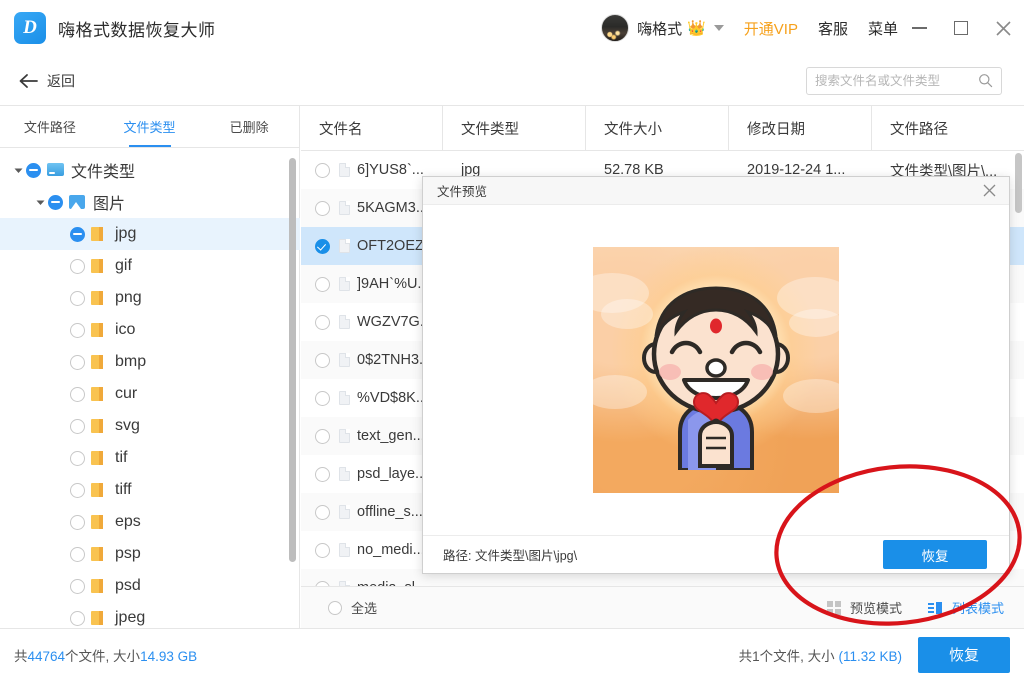  I want to click on sidebar-tab-label: 文件路径, so click(49, 127).